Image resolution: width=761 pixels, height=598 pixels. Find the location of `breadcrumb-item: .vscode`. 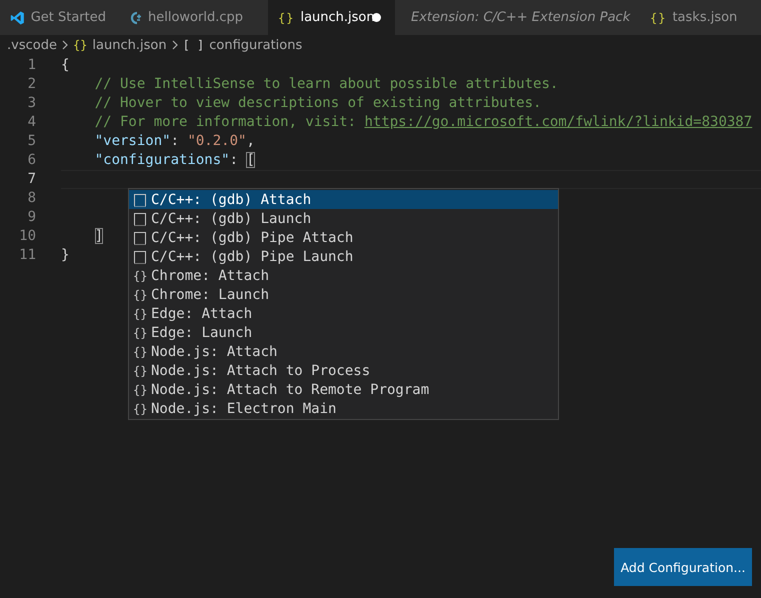

breadcrumb-item: .vscode is located at coordinates (32, 45).